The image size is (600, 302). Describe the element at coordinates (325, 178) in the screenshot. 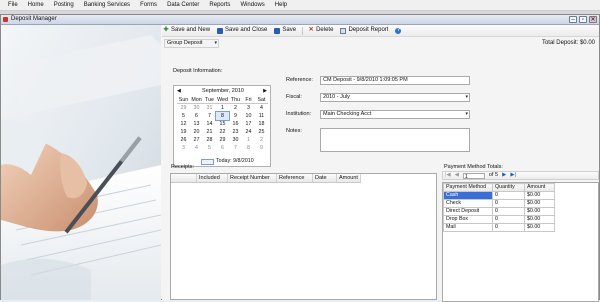

I see `col-date: Date` at that location.